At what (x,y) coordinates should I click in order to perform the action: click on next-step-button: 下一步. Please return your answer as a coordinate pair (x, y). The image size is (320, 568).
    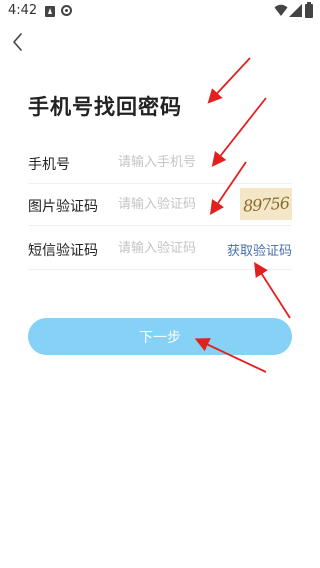
    Looking at the image, I should click on (160, 336).